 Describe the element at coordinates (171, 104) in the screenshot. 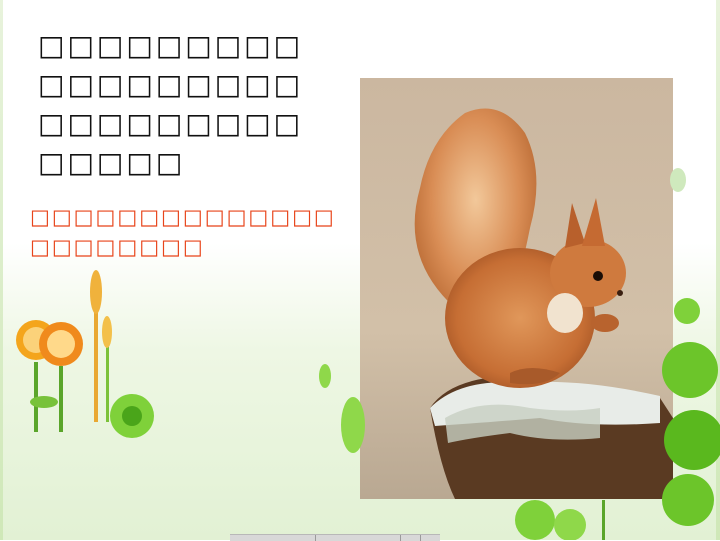

I see `slide-paragraph: □□□□□□□□□□□□□□□□□□□□□□□□□□□□□□□□` at that location.